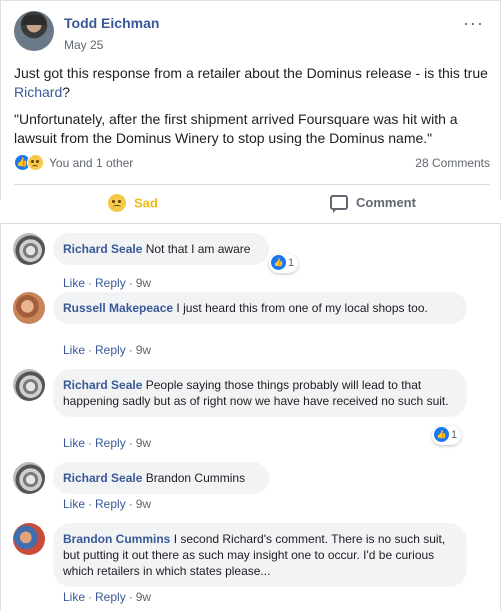 The image size is (501, 611). I want to click on commenter-name: Brandon Cummins, so click(116, 539).